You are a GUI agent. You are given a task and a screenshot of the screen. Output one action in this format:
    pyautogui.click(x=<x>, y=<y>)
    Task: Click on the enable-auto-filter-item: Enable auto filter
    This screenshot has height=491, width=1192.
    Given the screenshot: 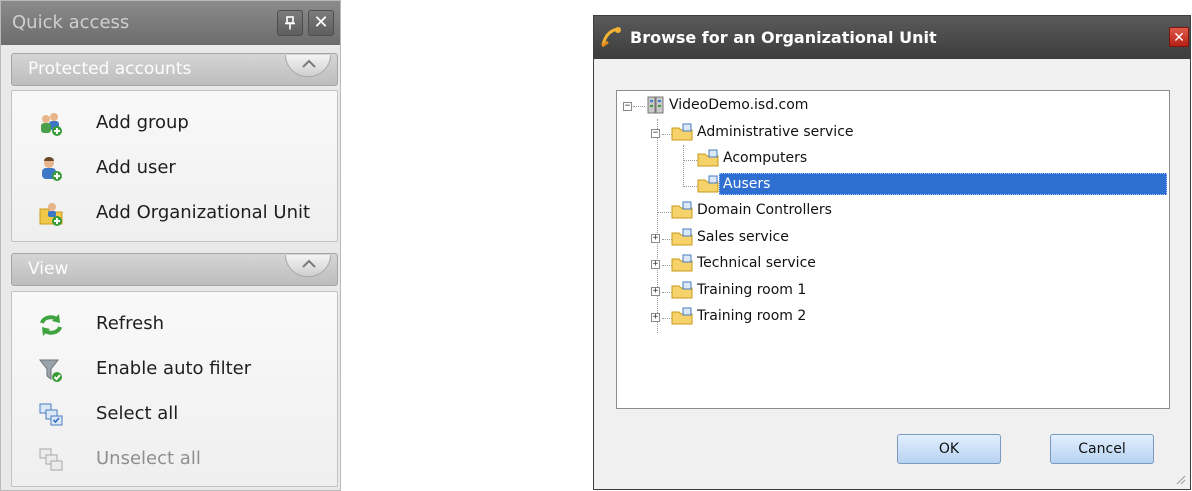 What is the action you would take?
    pyautogui.click(x=174, y=369)
    